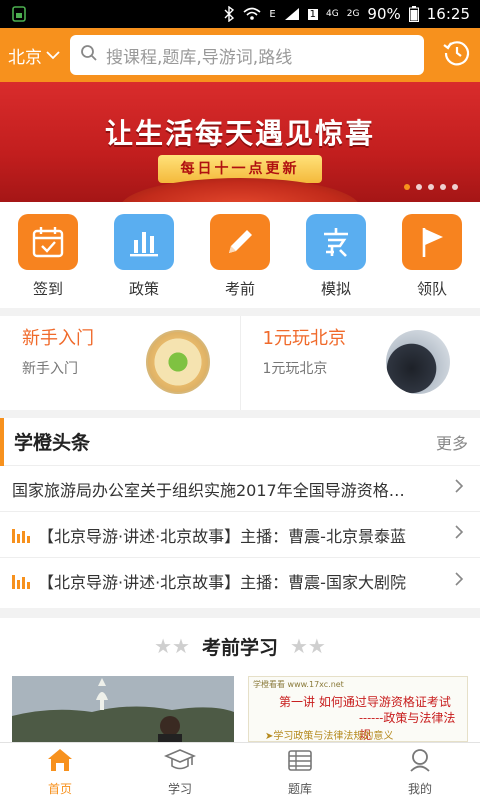  I want to click on promo-card-one-yuan-beijing: 1元玩北京 1元玩北京, so click(359, 363).